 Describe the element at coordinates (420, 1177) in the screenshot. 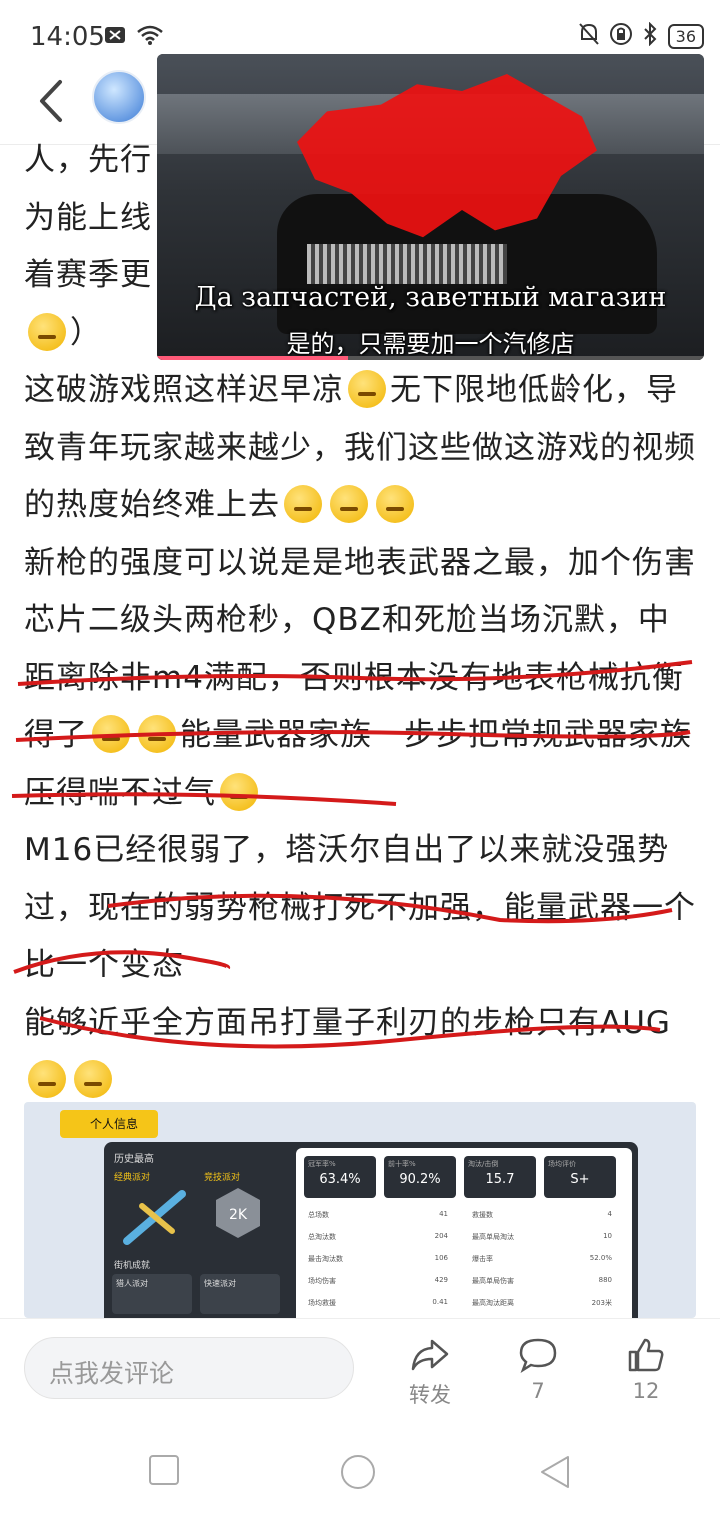

I see `stat-box: 前十率% 90.2%` at that location.